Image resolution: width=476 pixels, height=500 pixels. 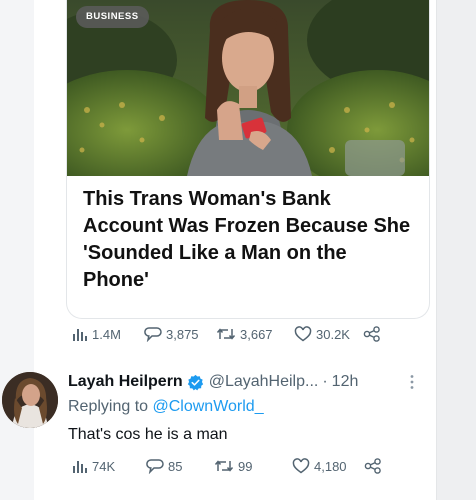 I want to click on like-count: 4,180, so click(x=330, y=466).